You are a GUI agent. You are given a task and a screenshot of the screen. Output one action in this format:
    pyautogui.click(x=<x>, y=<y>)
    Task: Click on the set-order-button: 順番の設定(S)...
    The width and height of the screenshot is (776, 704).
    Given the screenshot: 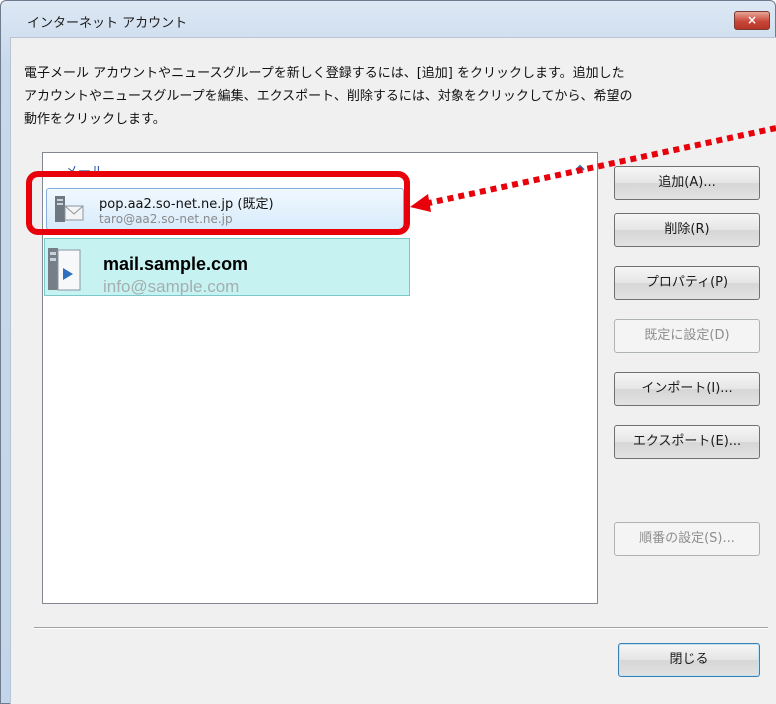 What is the action you would take?
    pyautogui.click(x=687, y=539)
    